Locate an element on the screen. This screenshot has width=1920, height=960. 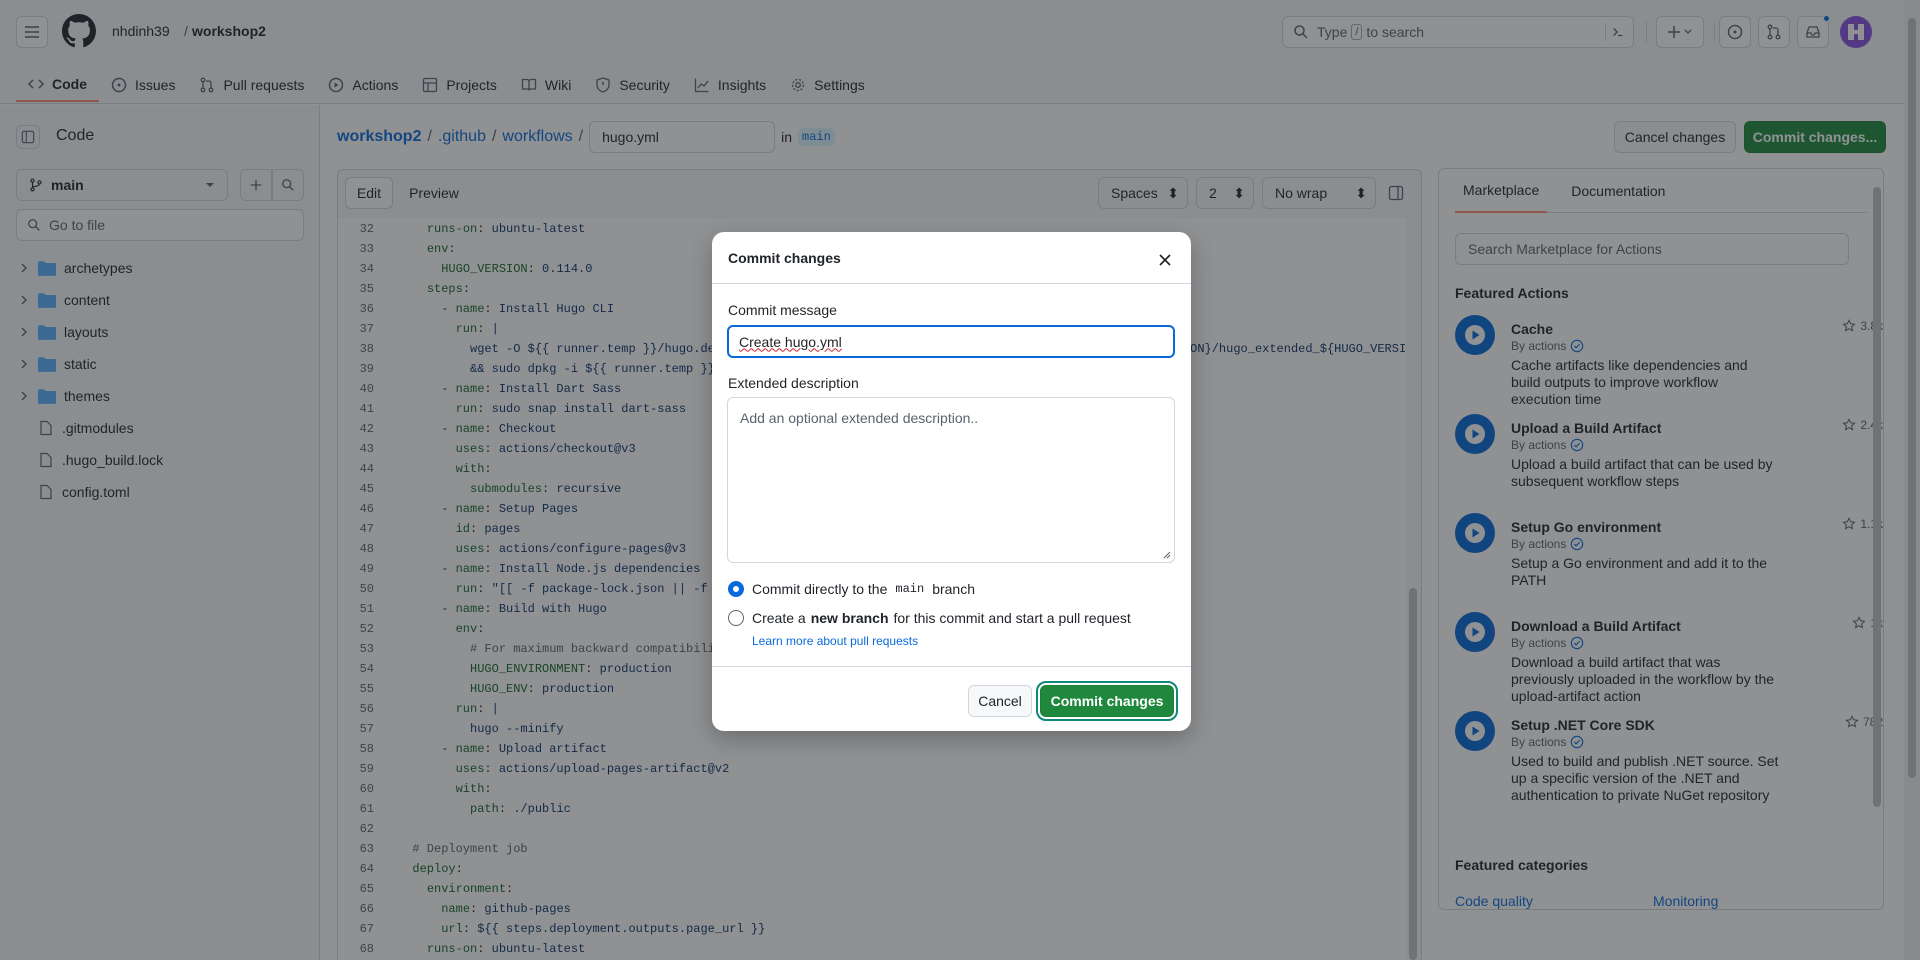
dialog-title: Commit changes is located at coordinates (784, 258).